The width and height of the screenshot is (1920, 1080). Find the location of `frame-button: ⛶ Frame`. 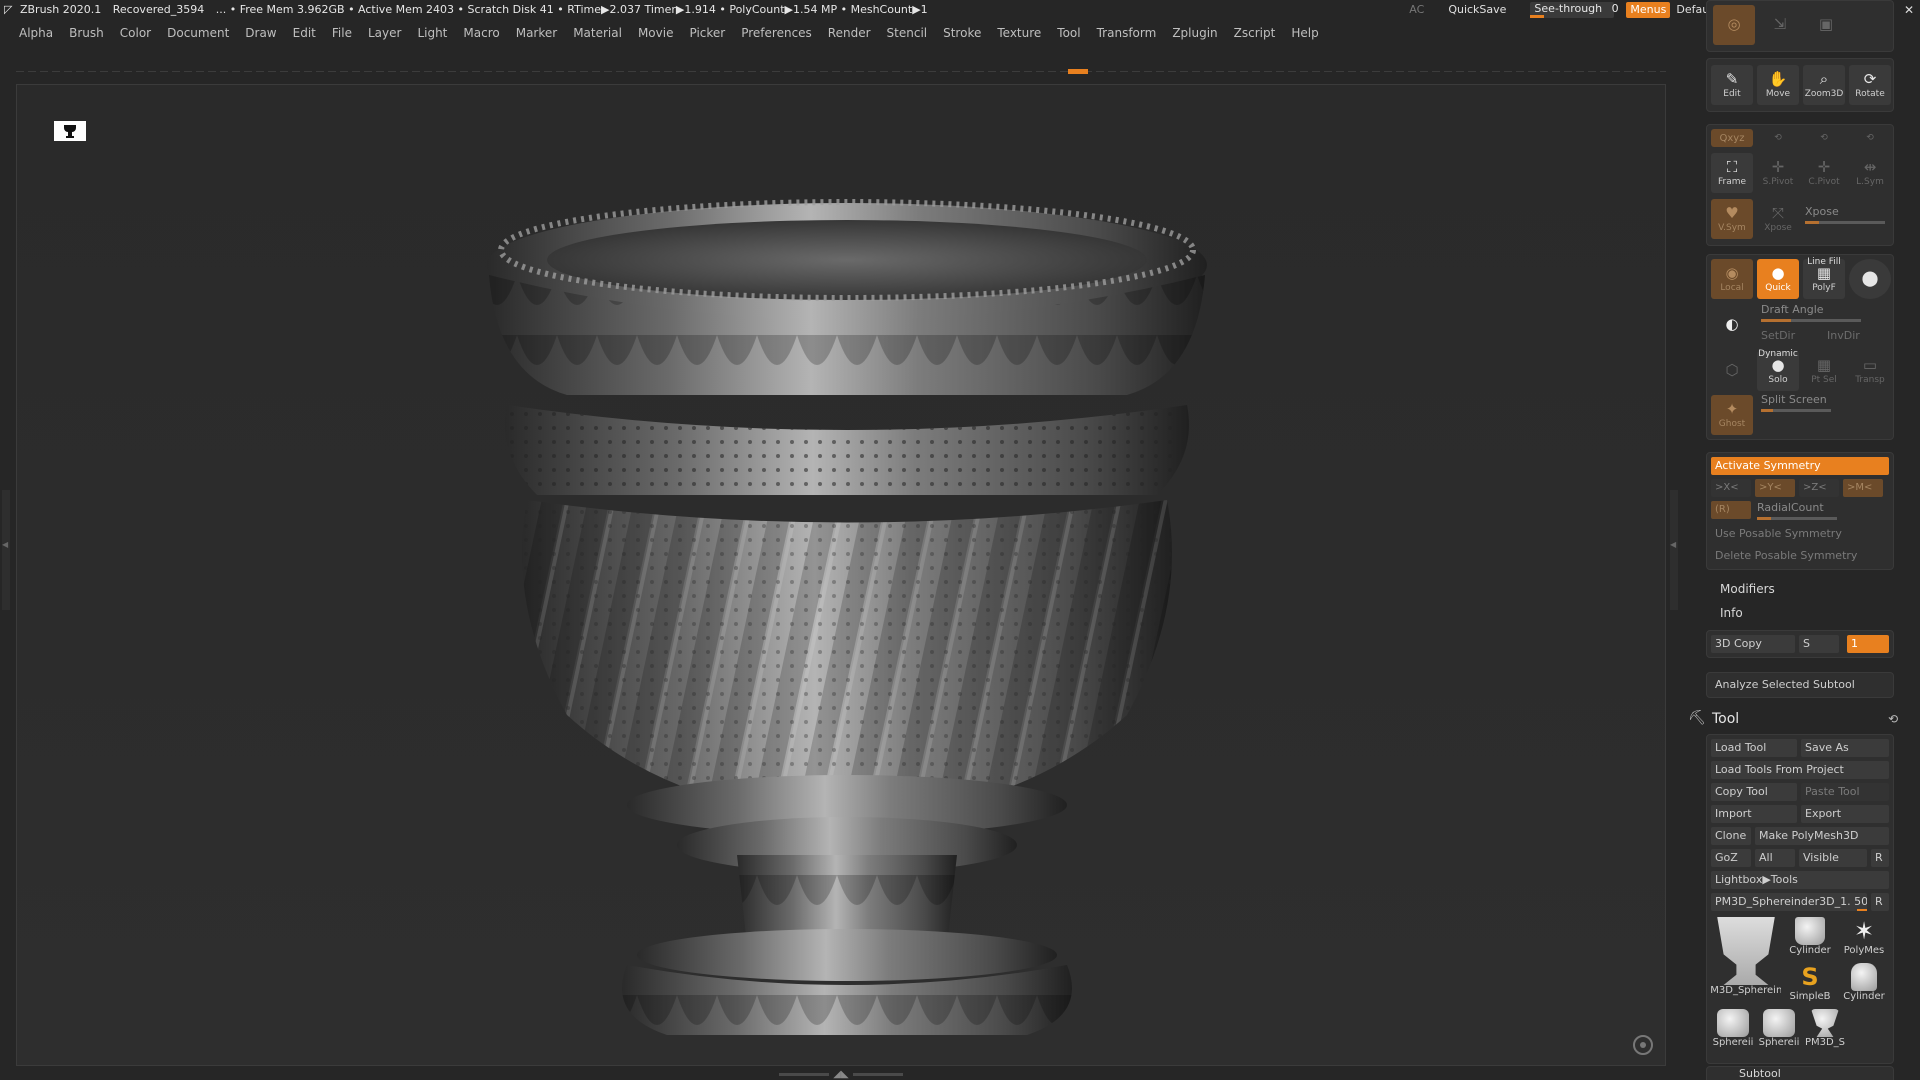

frame-button: ⛶ Frame is located at coordinates (1732, 173).